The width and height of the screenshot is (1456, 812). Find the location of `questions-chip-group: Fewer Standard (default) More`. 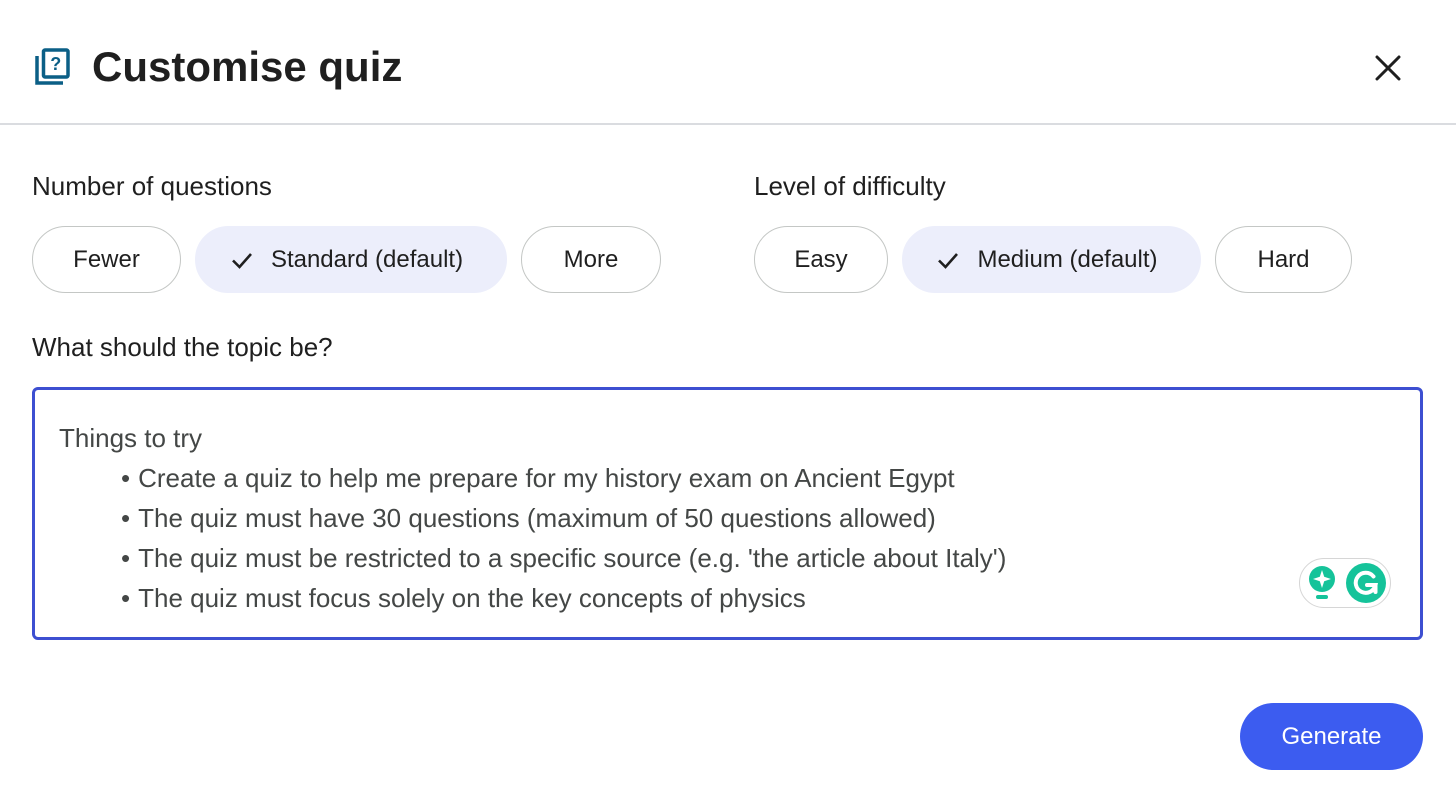

questions-chip-group: Fewer Standard (default) More is located at coordinates (346, 259).